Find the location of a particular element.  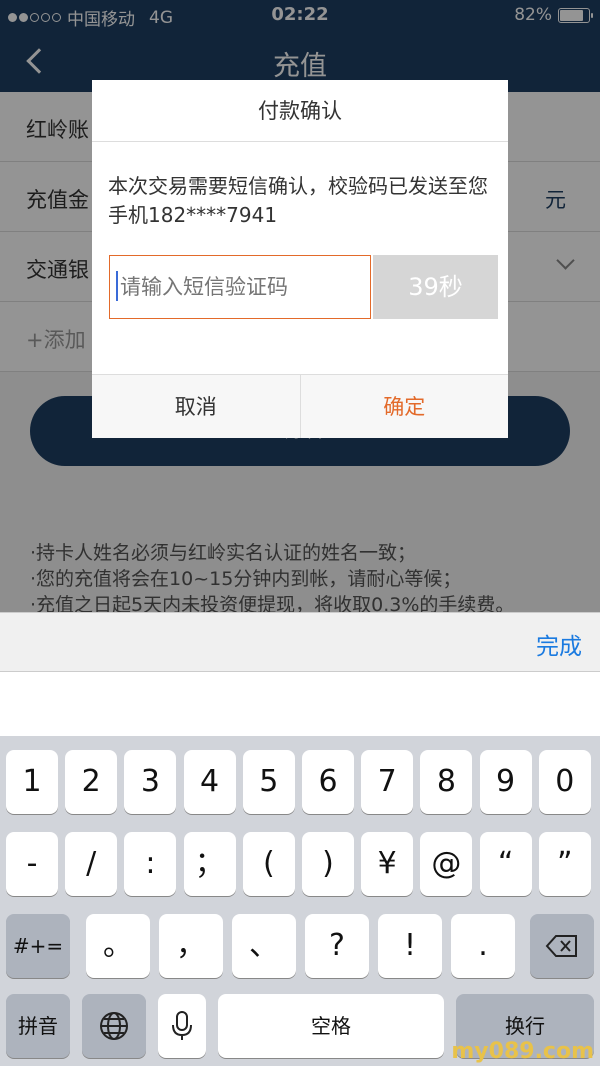

key-digit: 8 is located at coordinates (446, 782).